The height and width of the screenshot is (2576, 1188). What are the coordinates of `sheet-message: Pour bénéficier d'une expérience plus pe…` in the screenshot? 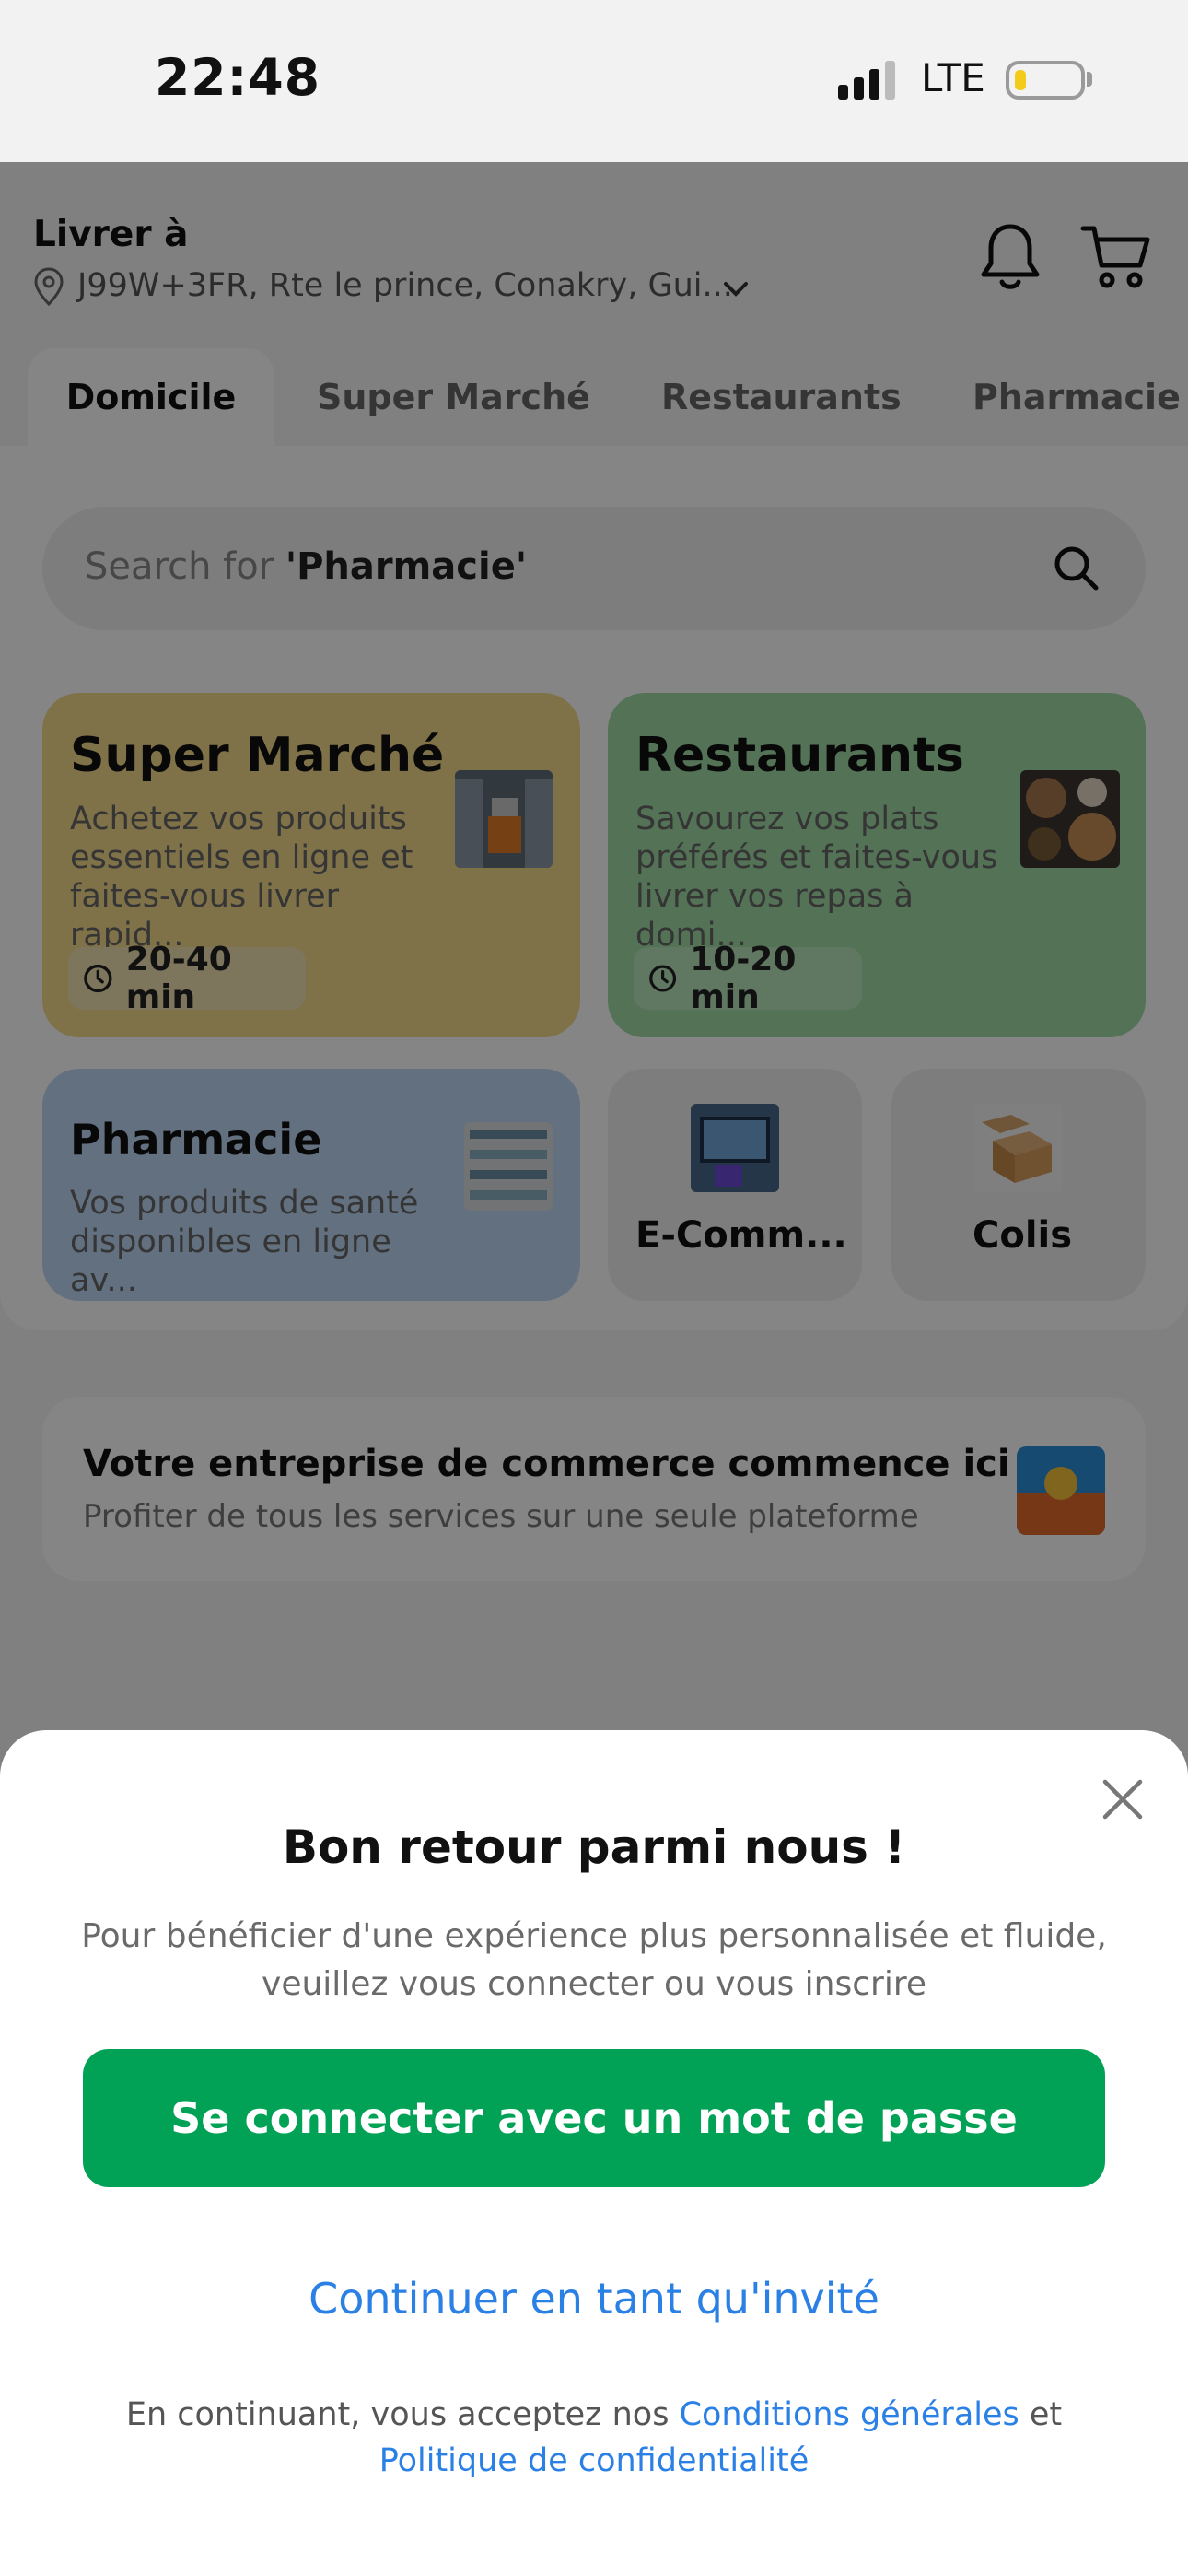 It's located at (594, 1960).